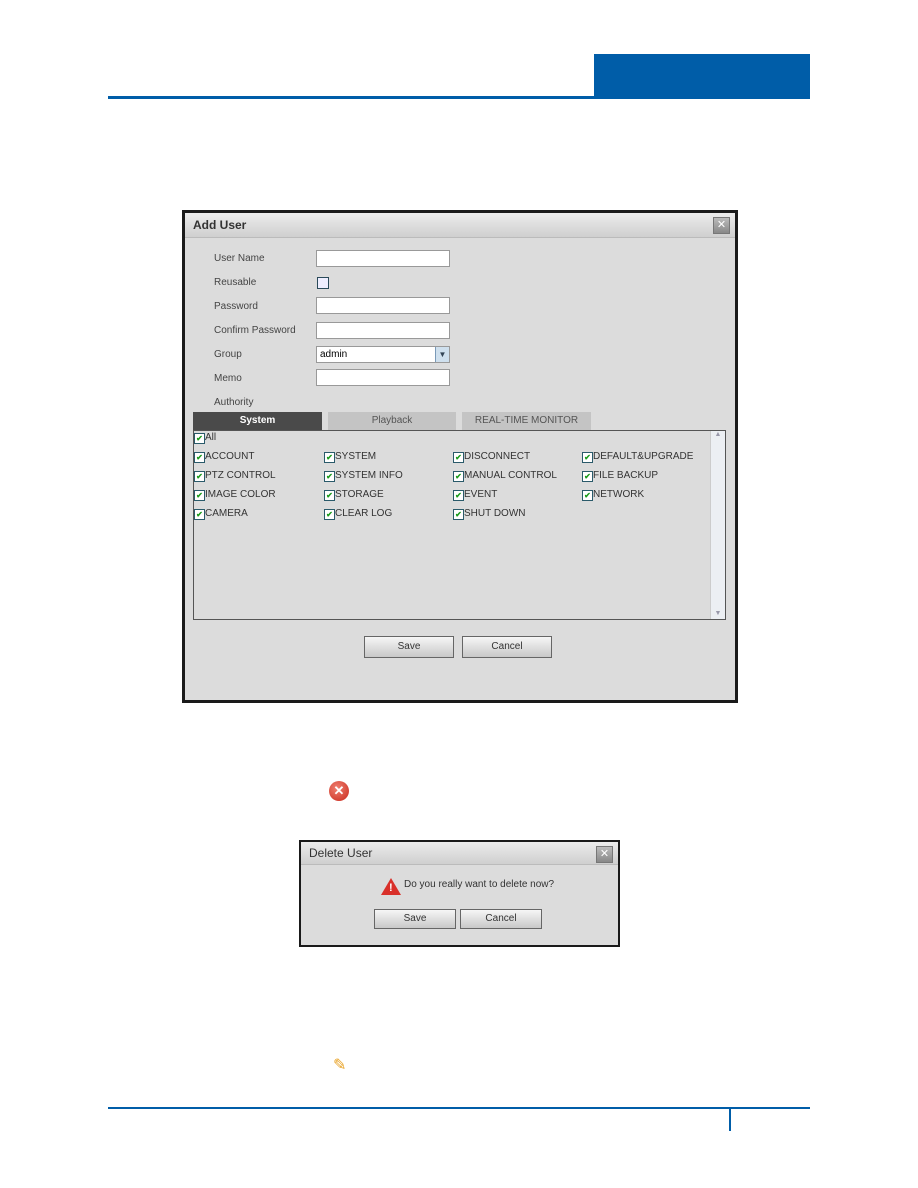 The width and height of the screenshot is (918, 1188). What do you see at coordinates (240, 475) in the screenshot?
I see `permission-label: PTZ CONTROL` at bounding box center [240, 475].